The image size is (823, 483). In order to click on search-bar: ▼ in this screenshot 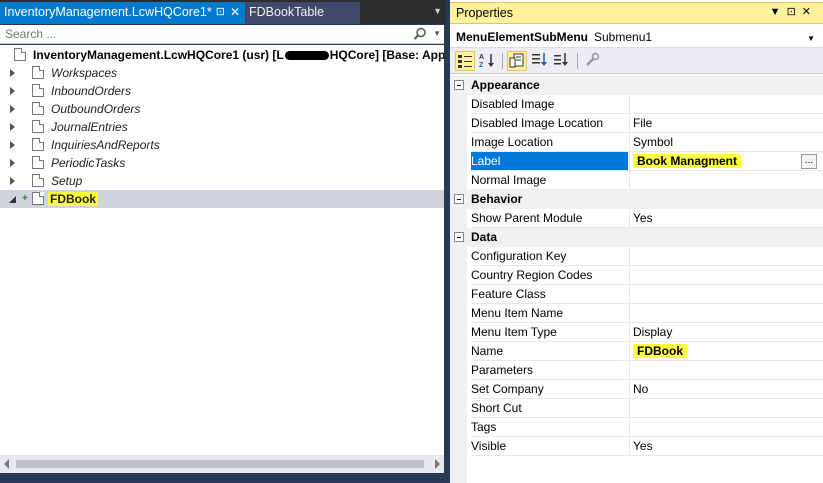, I will do `click(222, 34)`.